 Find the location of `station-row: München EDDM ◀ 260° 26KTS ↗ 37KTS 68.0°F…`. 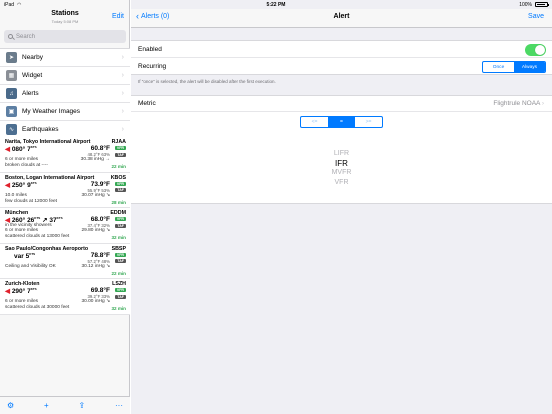

station-row: München EDDM ◀ 260° 26KTS ↗ 37KTS 68.0°F… is located at coordinates (65, 226).